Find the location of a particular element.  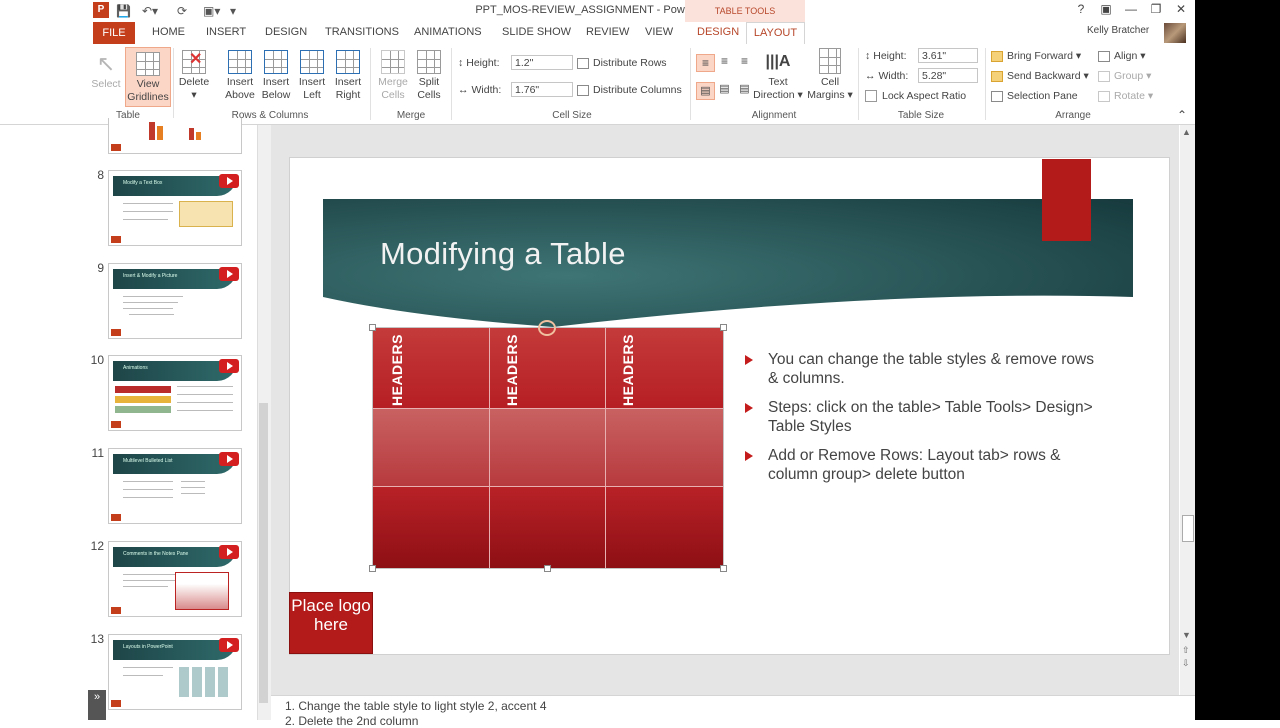

send-backward-button: Send Backward ▾ is located at coordinates (1040, 76).